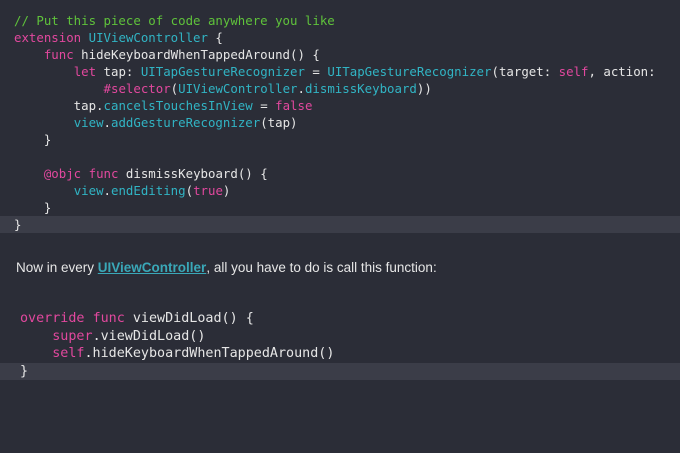  I want to click on code-token: , action:, so click(622, 71).